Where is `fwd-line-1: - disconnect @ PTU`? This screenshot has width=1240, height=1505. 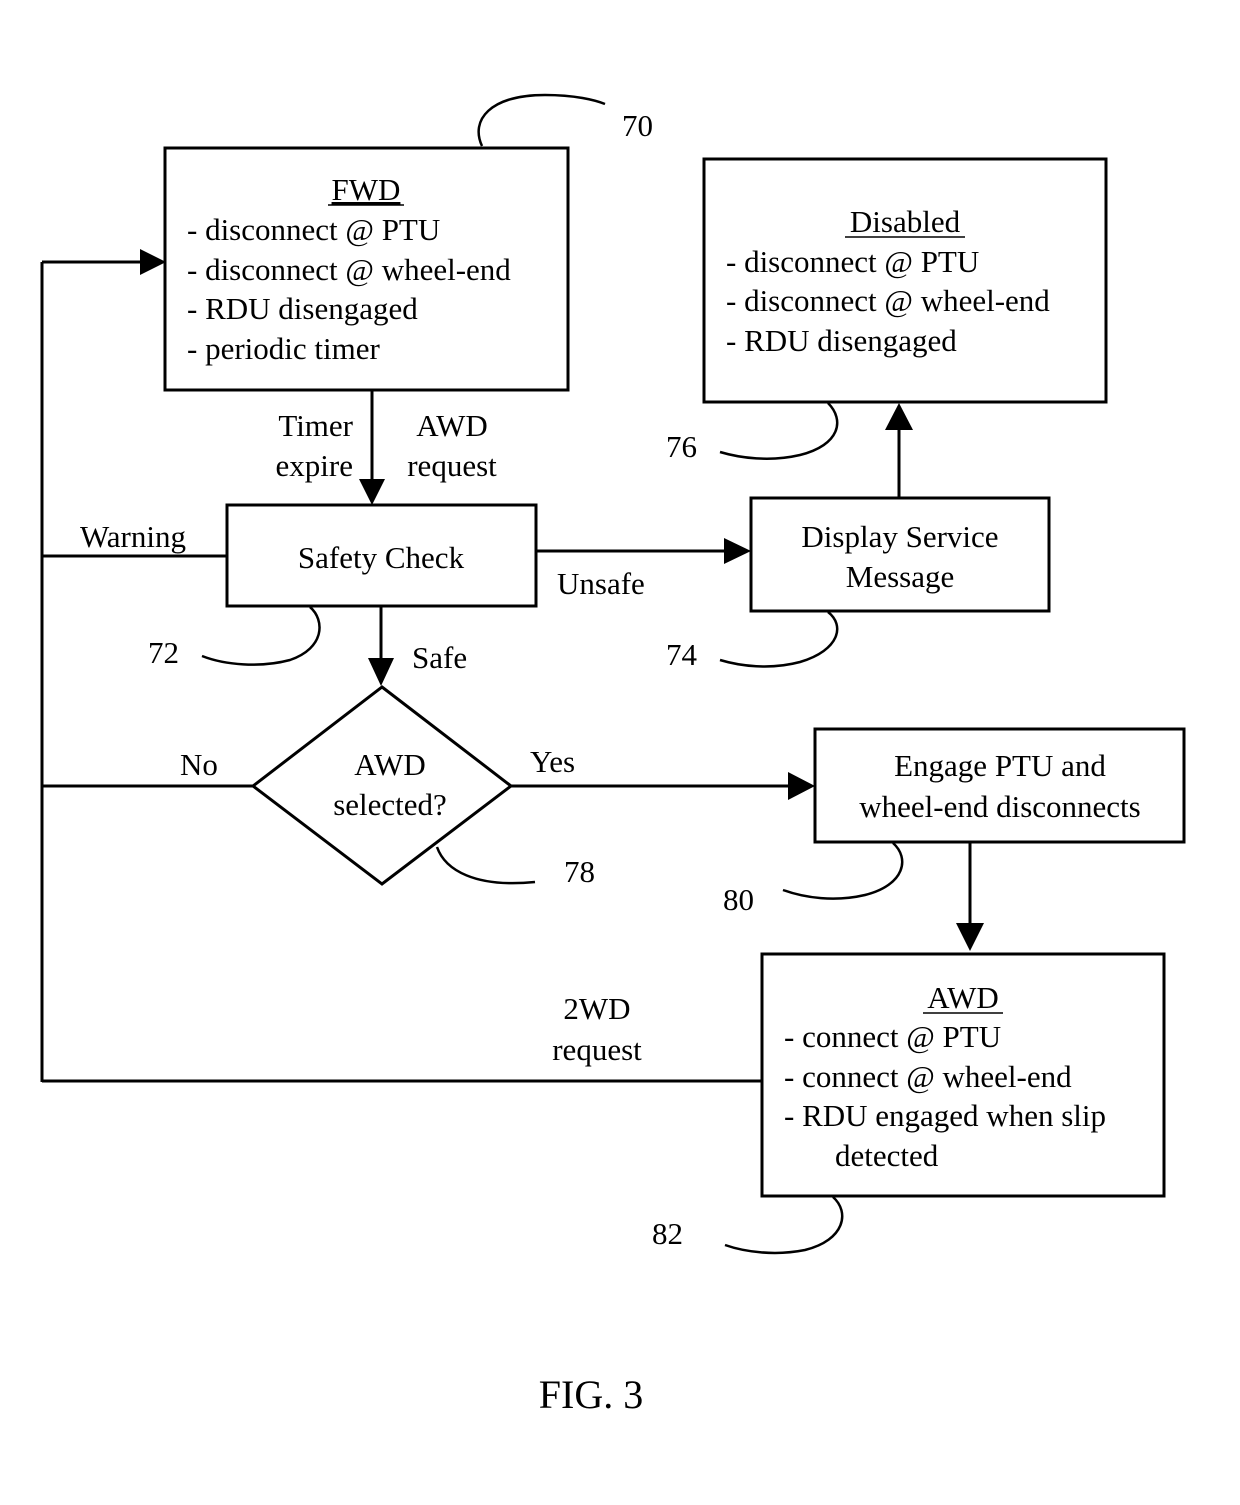
fwd-line-1: - disconnect @ PTU is located at coordinates (313, 229).